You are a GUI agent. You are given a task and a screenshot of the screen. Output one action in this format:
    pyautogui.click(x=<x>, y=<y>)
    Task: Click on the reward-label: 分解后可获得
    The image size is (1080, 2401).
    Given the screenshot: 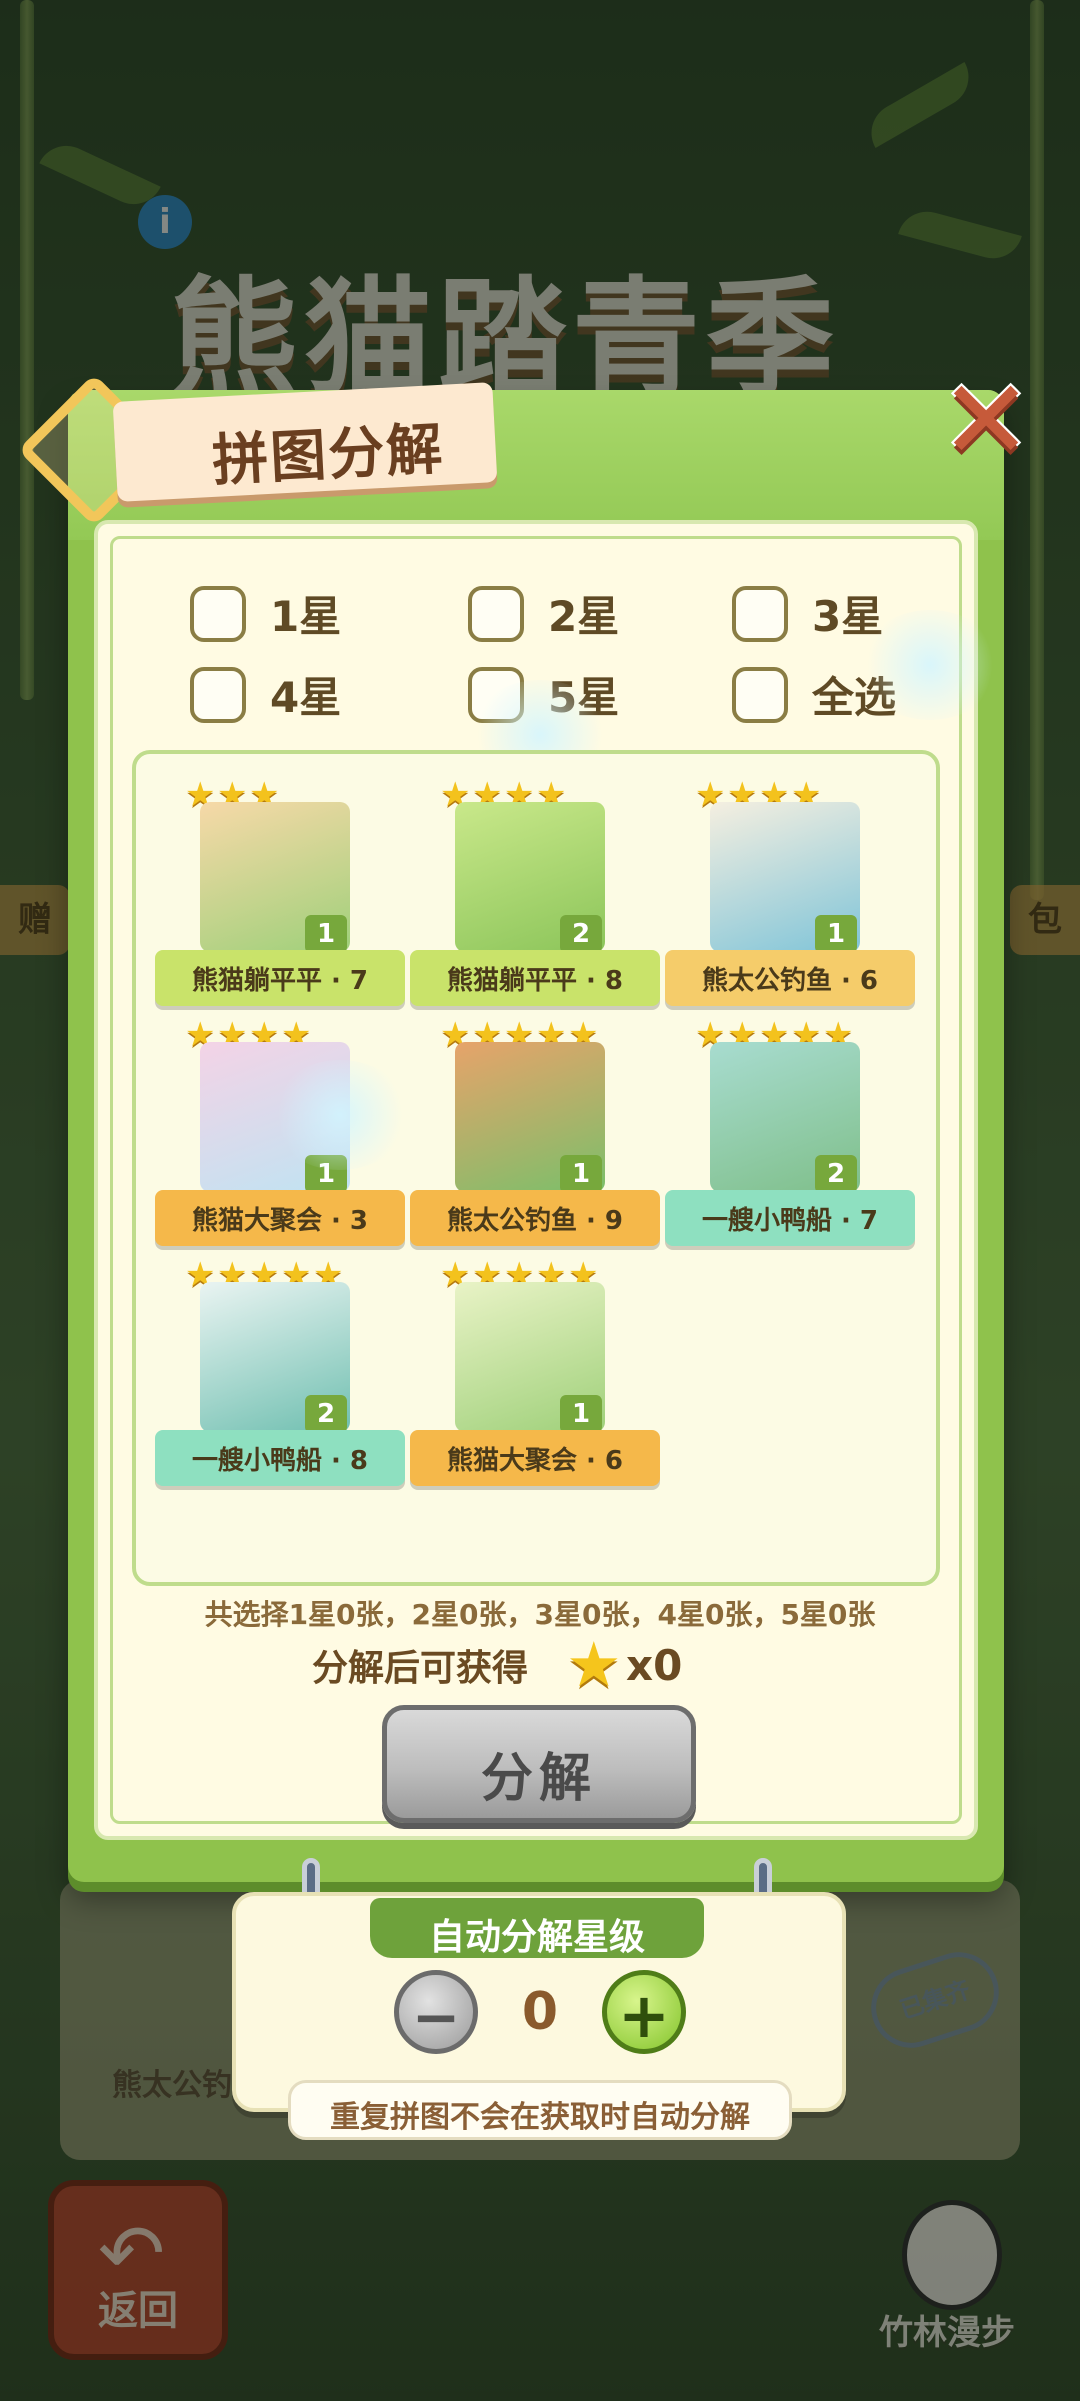 What is the action you would take?
    pyautogui.click(x=420, y=1668)
    